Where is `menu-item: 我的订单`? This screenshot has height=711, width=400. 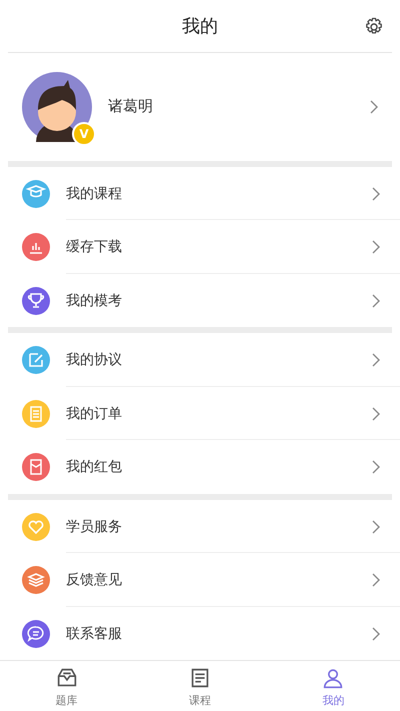
menu-item: 我的订单 is located at coordinates (200, 413).